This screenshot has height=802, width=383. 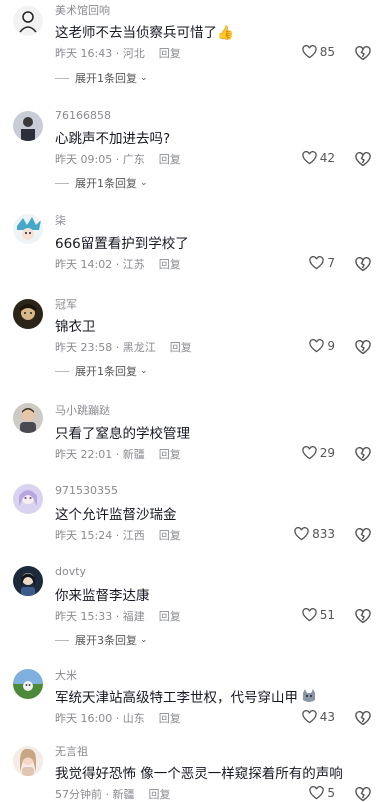 I want to click on comment-text: 666留置看护到学校了, so click(x=122, y=244).